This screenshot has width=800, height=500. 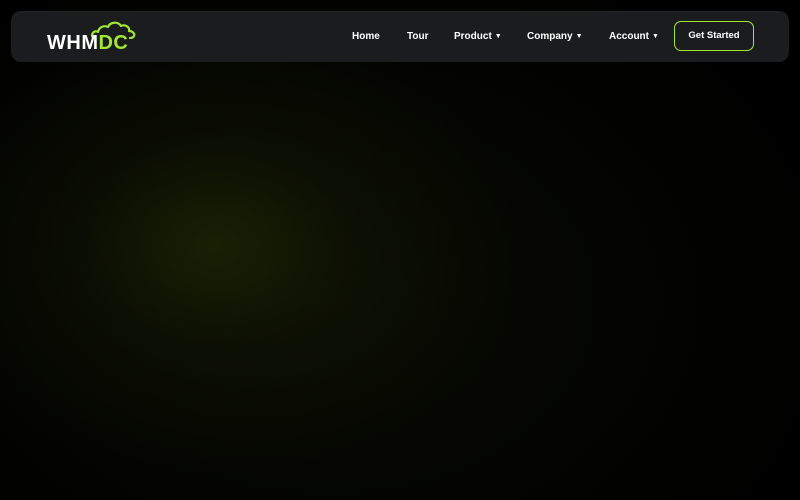 I want to click on nav-item-product: Product ▼, so click(x=478, y=37).